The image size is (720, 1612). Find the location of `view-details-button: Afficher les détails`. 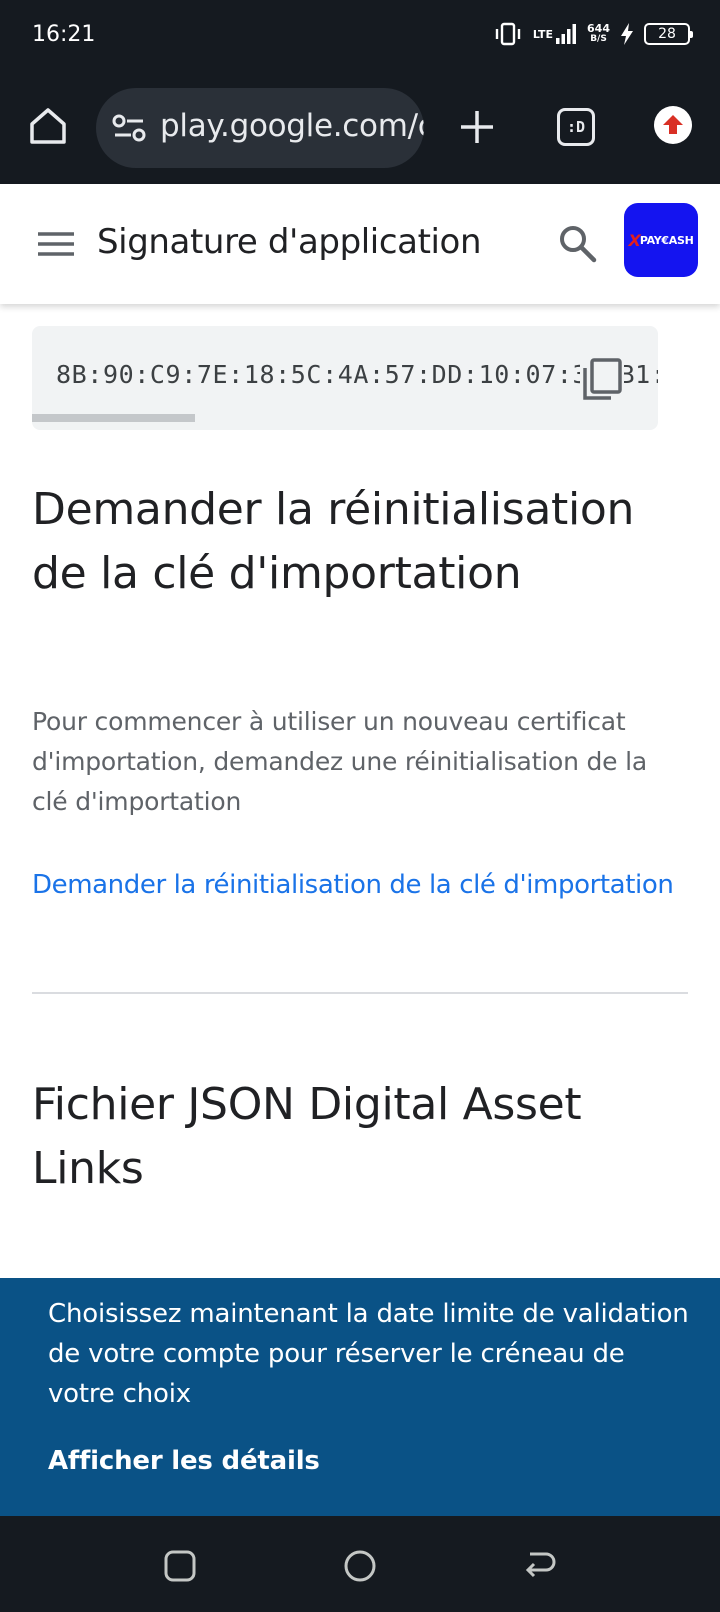

view-details-button: Afficher les détails is located at coordinates (184, 1461).